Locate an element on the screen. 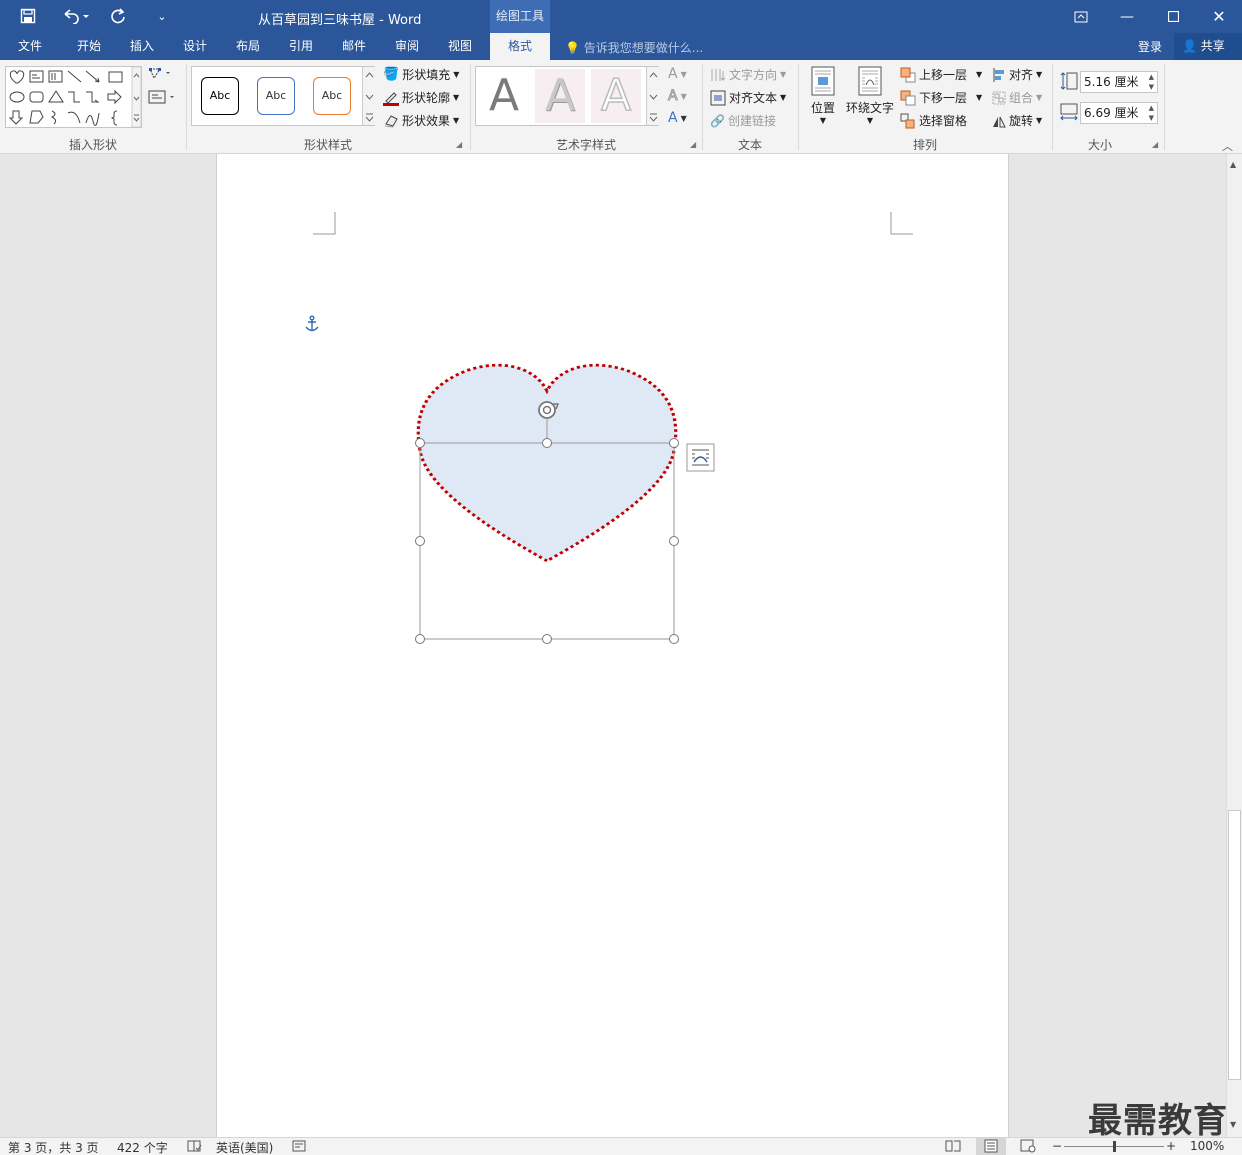  shape-height-input: 5.16 厘米 ▲ ▼ is located at coordinates (1119, 82).